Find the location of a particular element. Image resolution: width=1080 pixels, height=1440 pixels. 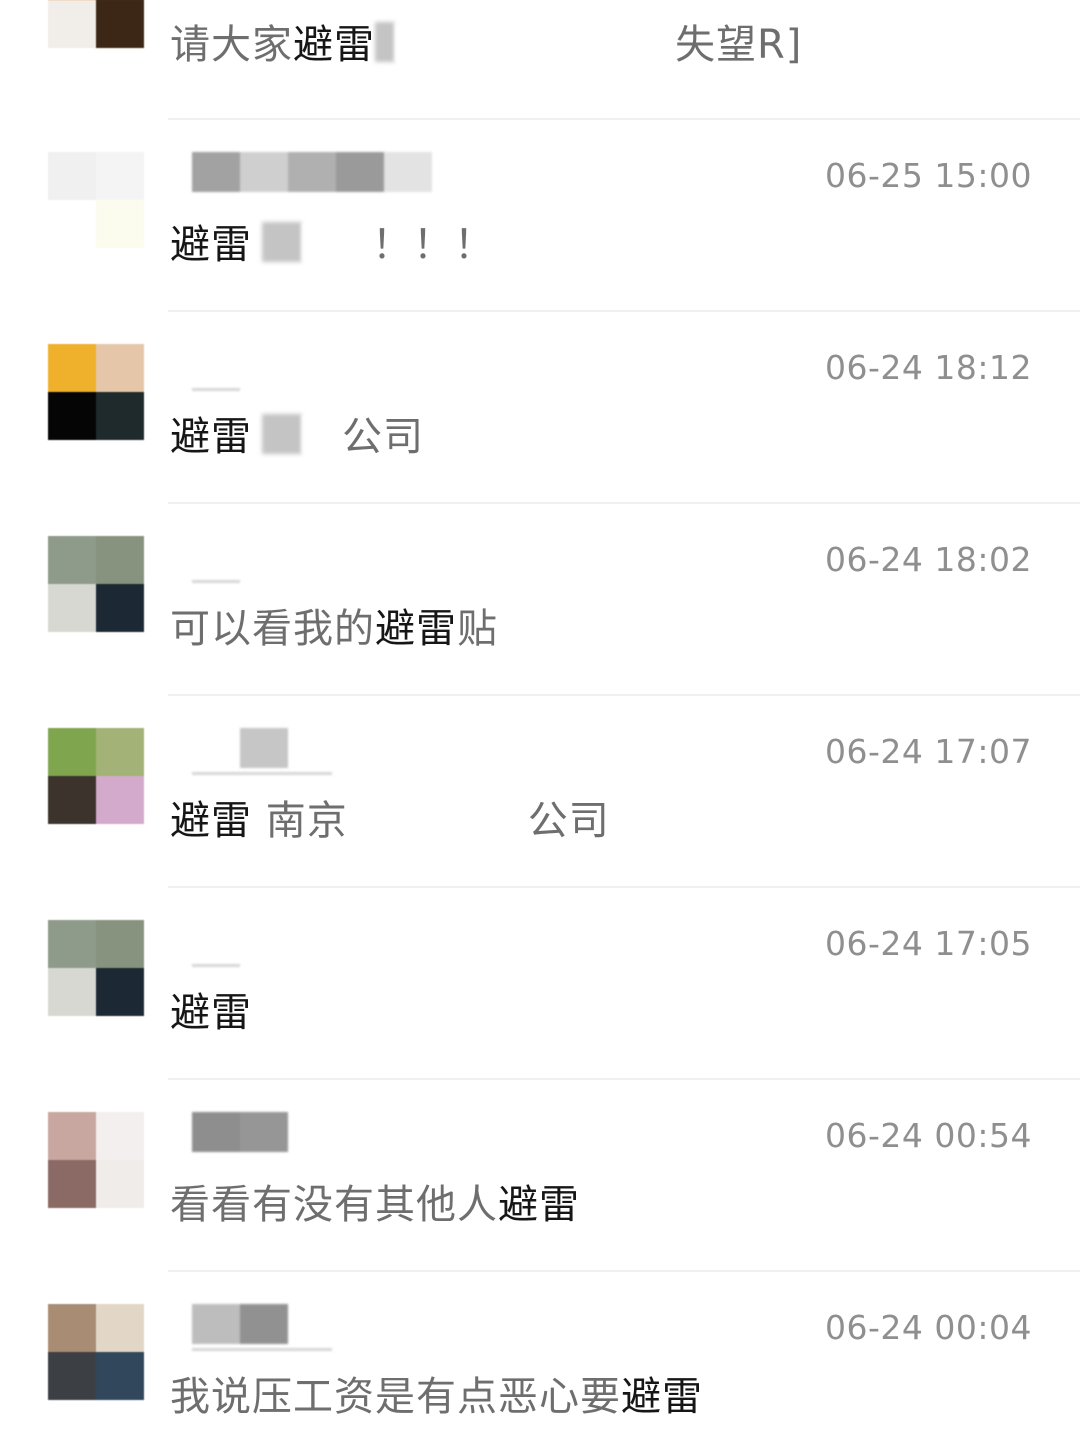

comment-text: 避雷 公司 is located at coordinates (297, 433).